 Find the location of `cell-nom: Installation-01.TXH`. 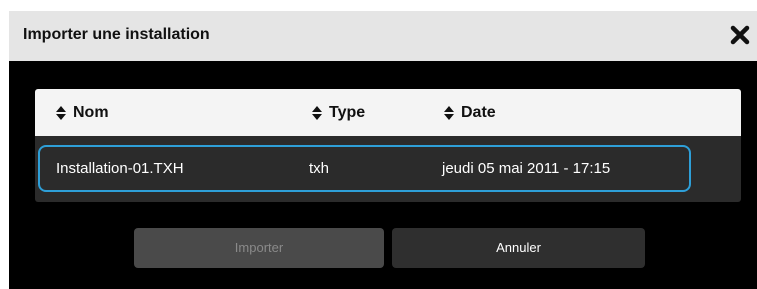

cell-nom: Installation-01.TXH is located at coordinates (120, 168).